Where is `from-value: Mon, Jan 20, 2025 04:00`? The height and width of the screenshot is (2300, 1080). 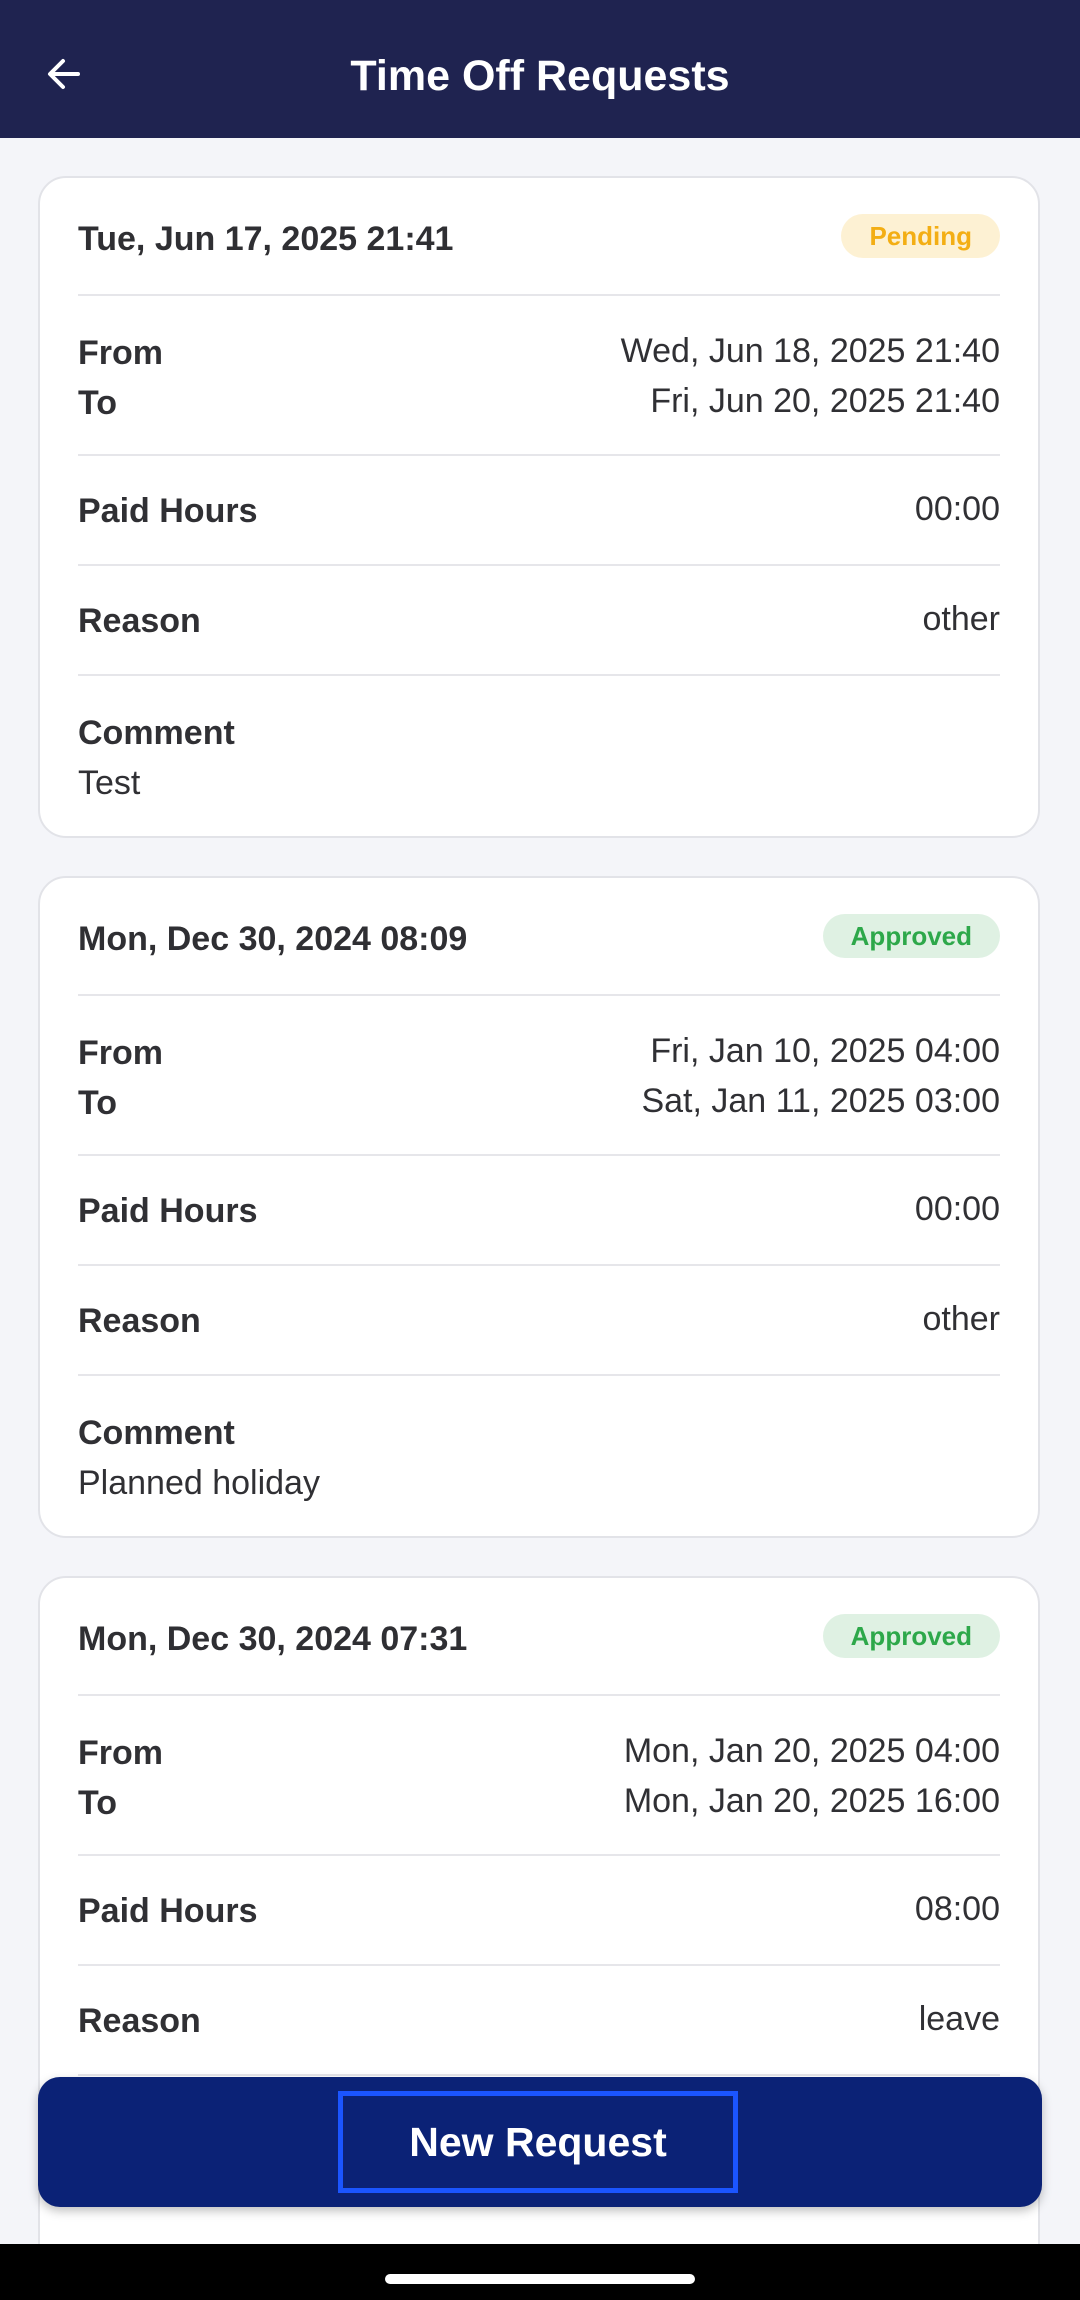
from-value: Mon, Jan 20, 2025 04:00 is located at coordinates (811, 1751).